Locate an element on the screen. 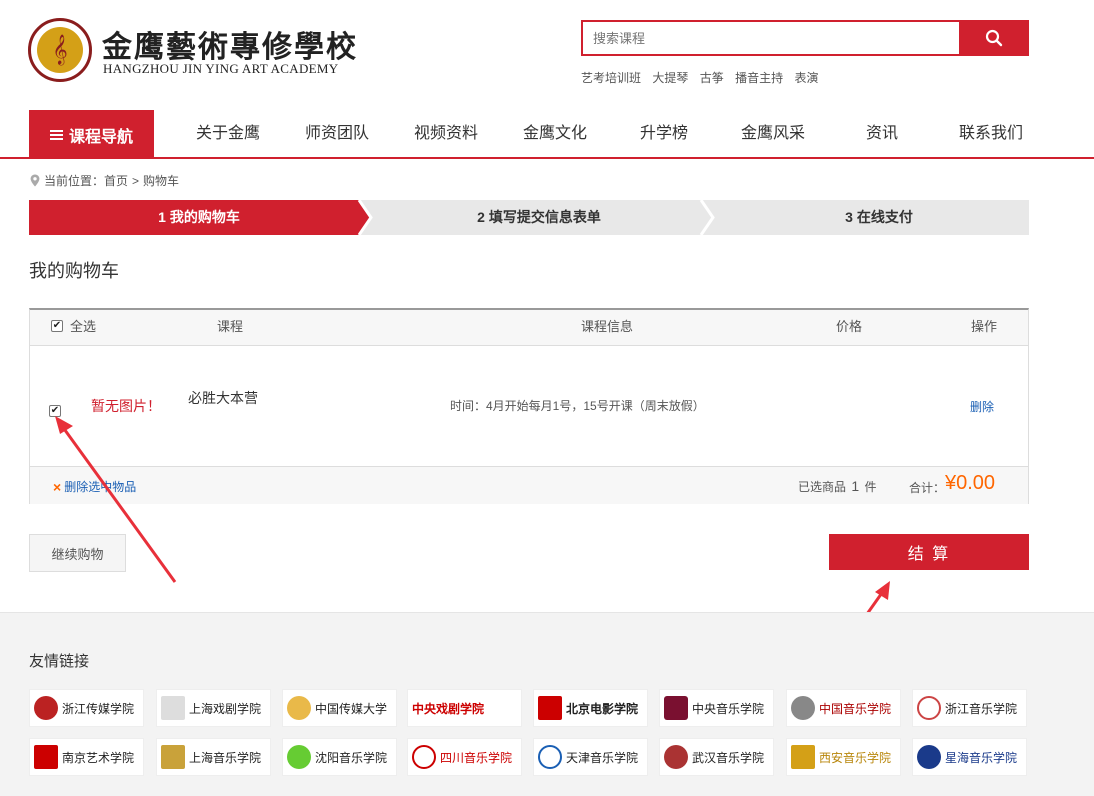 Image resolution: width=1094 pixels, height=796 pixels. header-action: 操作 is located at coordinates (984, 326).